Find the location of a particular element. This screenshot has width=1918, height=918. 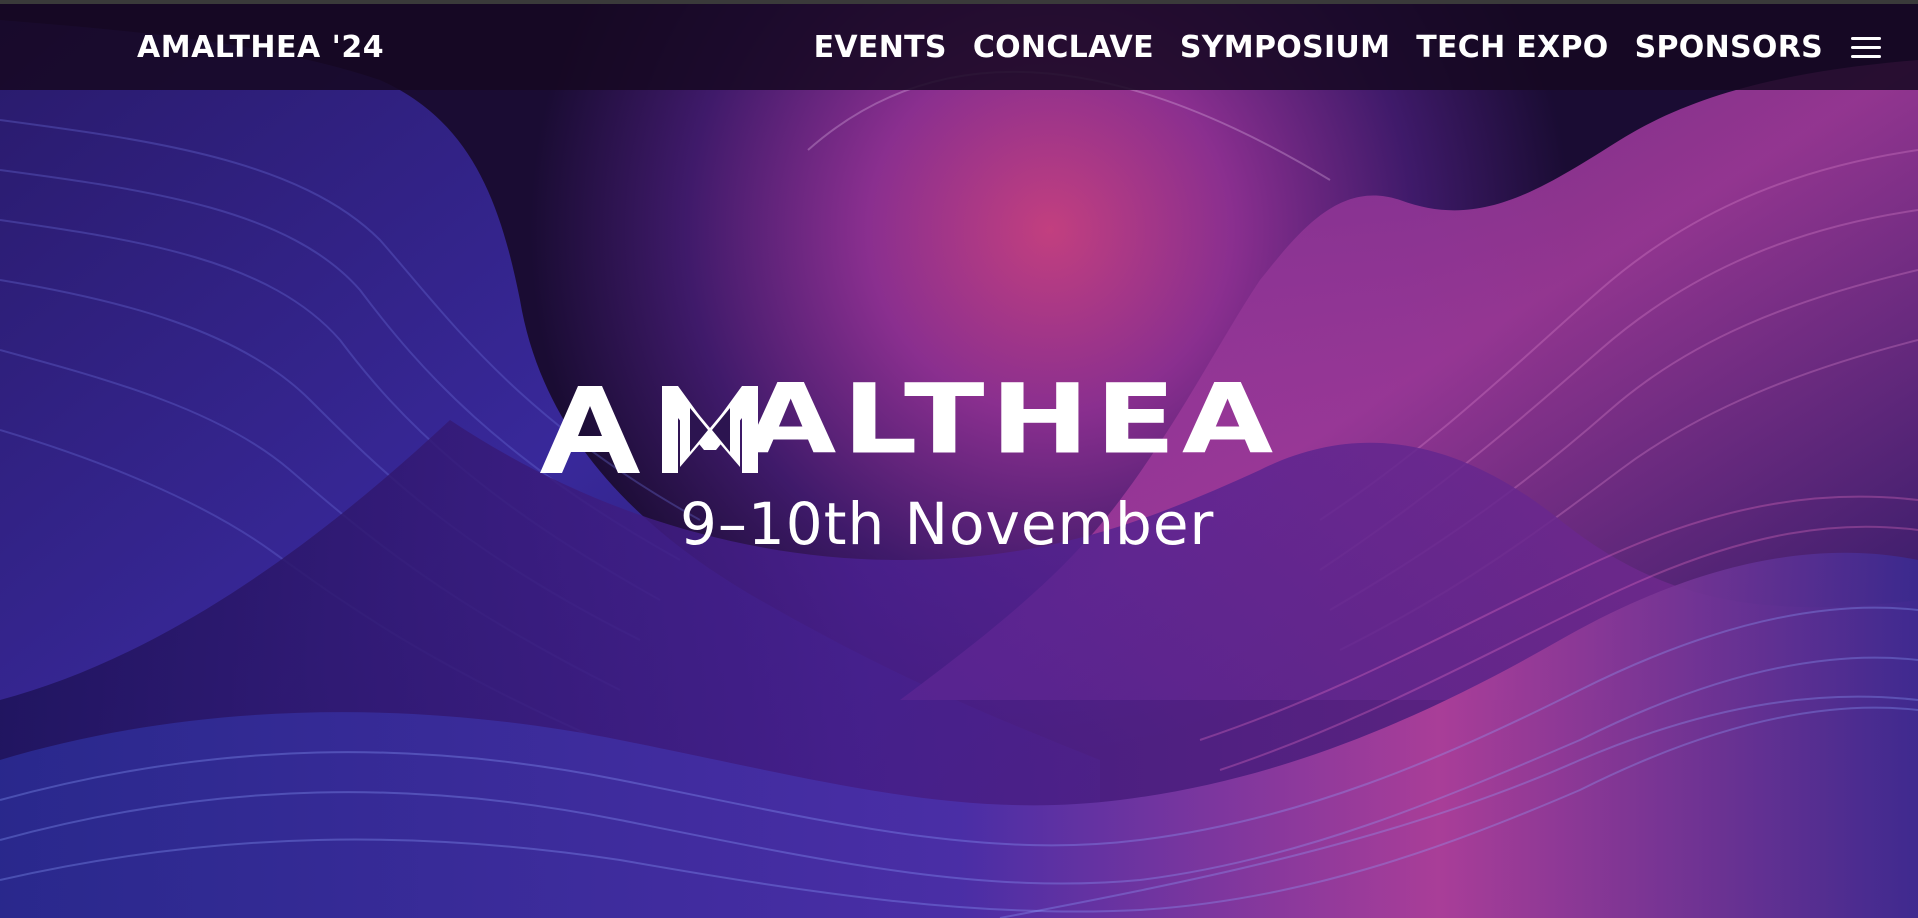

hero-logo-text: ALTHEA is located at coordinates (1075, 419).